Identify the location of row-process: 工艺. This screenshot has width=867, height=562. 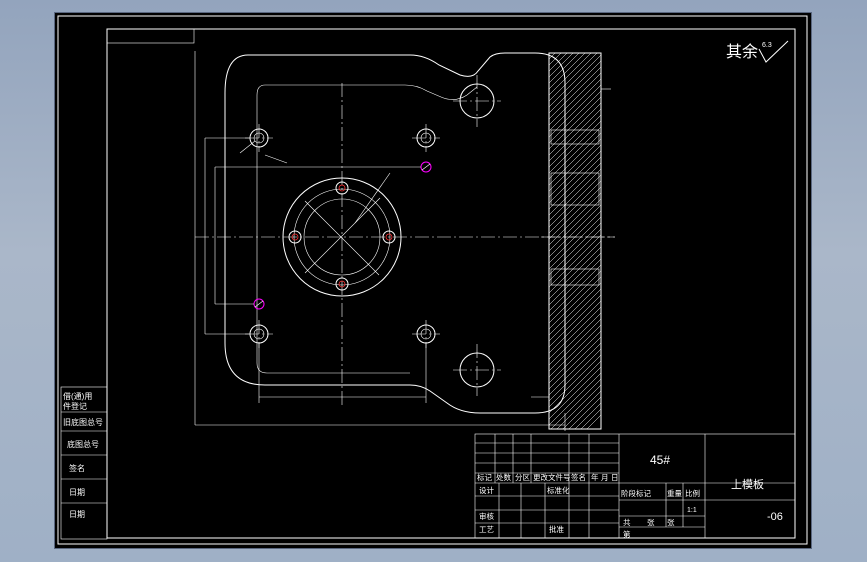
(486, 529).